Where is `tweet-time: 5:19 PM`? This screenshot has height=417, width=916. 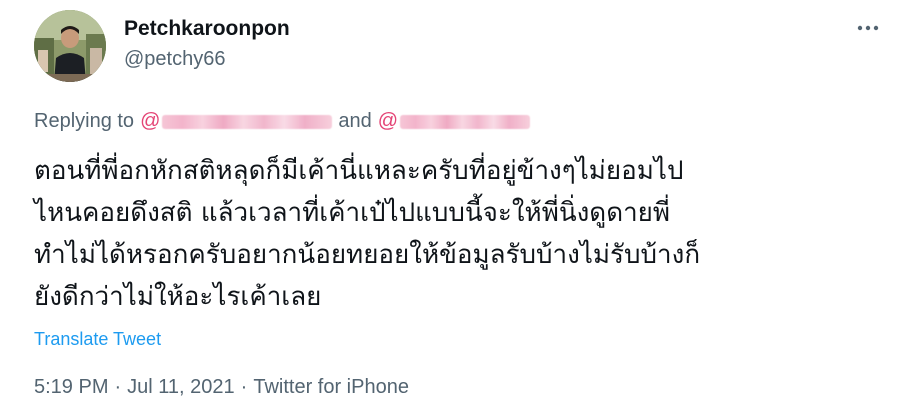 tweet-time: 5:19 PM is located at coordinates (71, 387).